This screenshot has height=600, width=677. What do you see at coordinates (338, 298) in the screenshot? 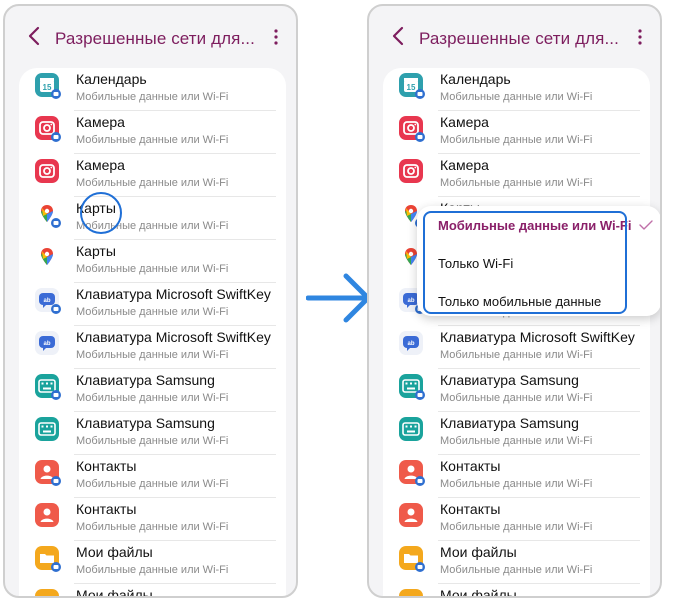
I see `arrow-right-icon` at bounding box center [338, 298].